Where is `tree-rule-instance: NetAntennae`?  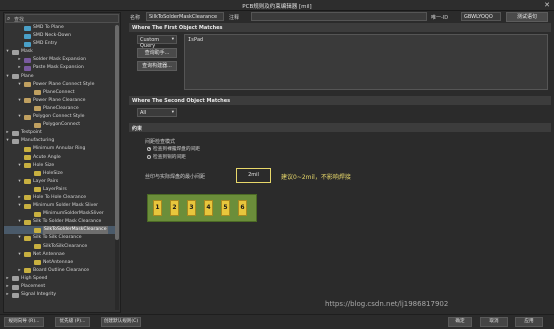 tree-rule-instance: NetAntennae is located at coordinates (60, 263).